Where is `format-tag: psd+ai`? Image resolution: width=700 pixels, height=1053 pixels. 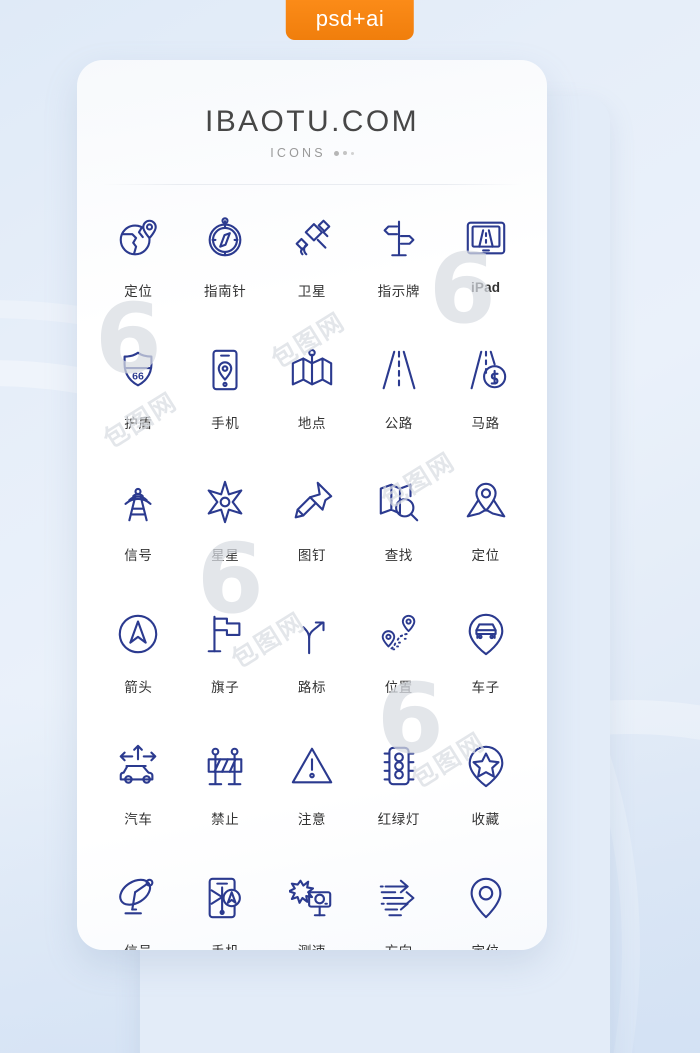
format-tag: psd+ai is located at coordinates (350, 20).